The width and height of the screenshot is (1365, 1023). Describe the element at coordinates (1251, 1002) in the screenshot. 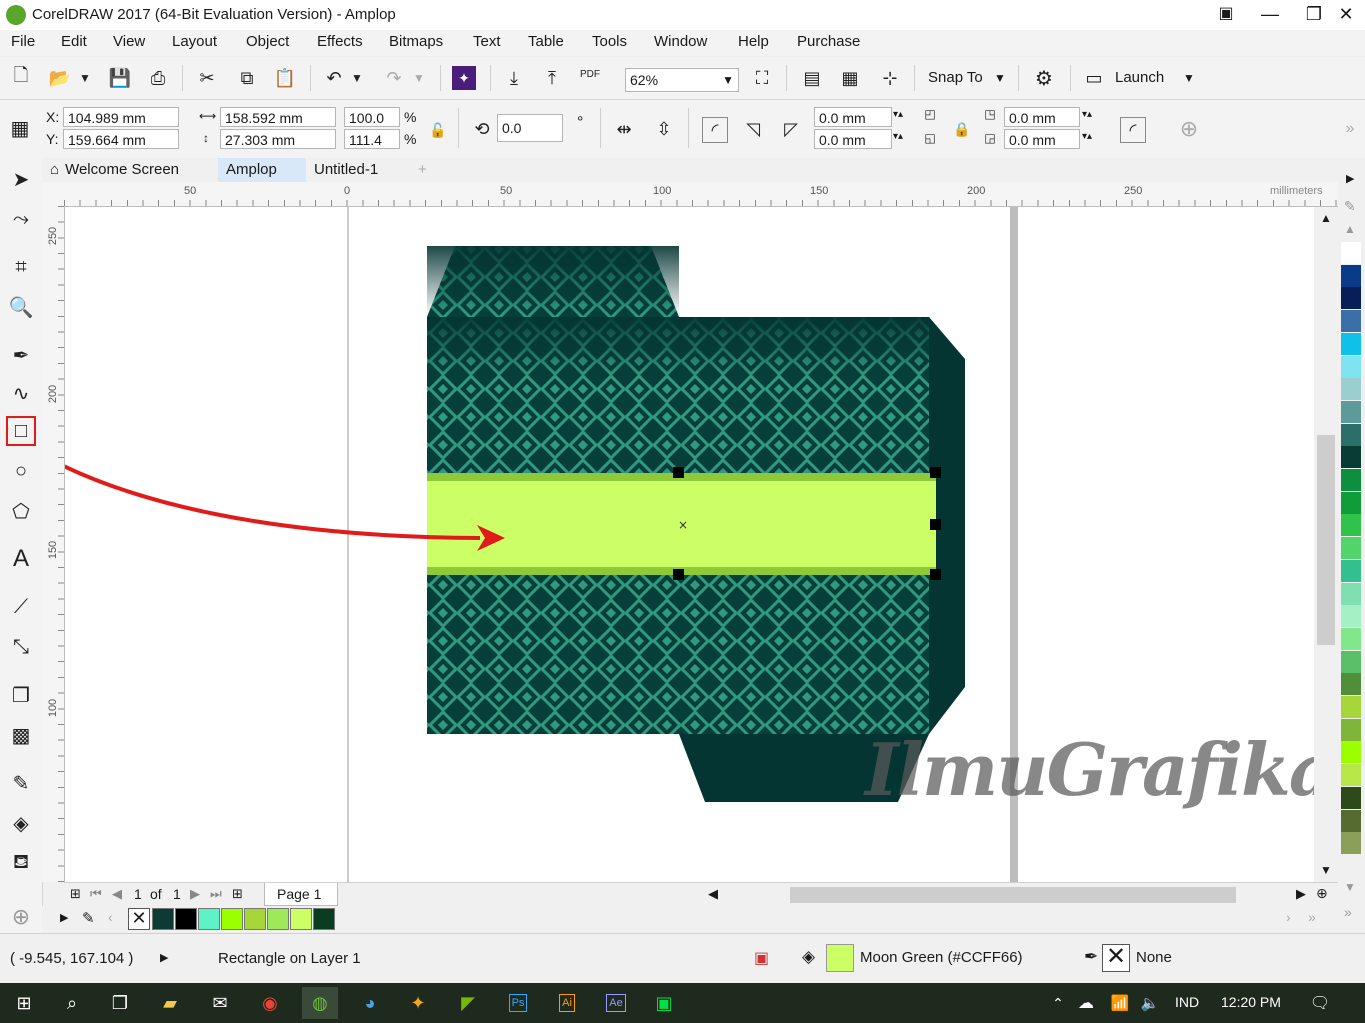

I see `clock: 12:20 PM` at that location.